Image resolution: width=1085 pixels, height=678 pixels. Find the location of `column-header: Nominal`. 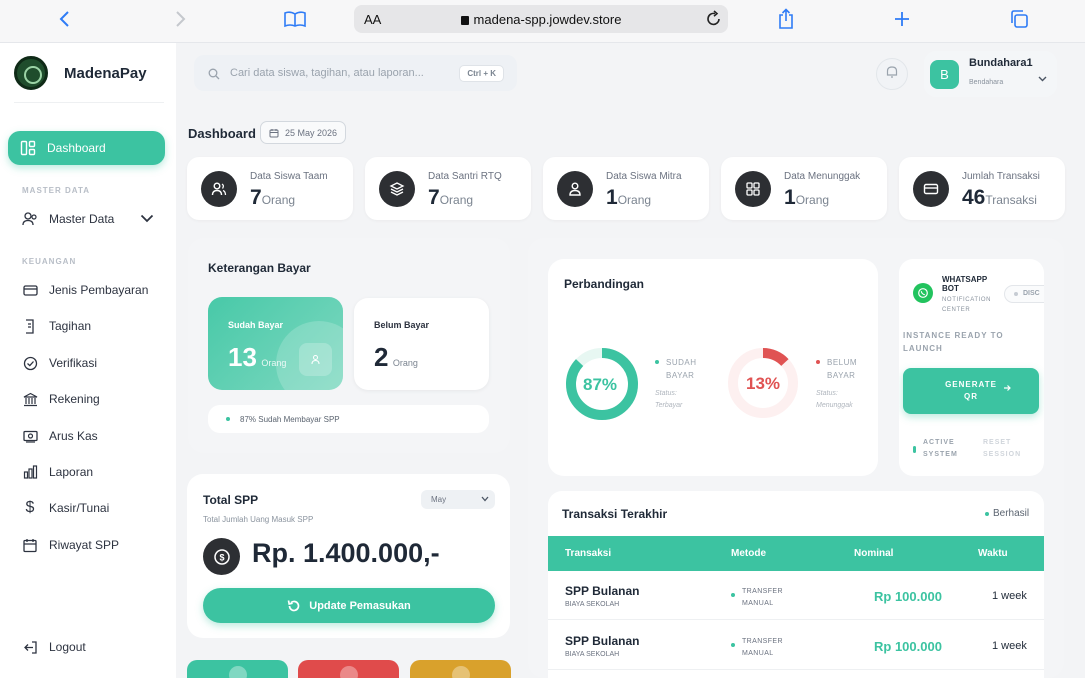

column-header: Nominal is located at coordinates (874, 553).